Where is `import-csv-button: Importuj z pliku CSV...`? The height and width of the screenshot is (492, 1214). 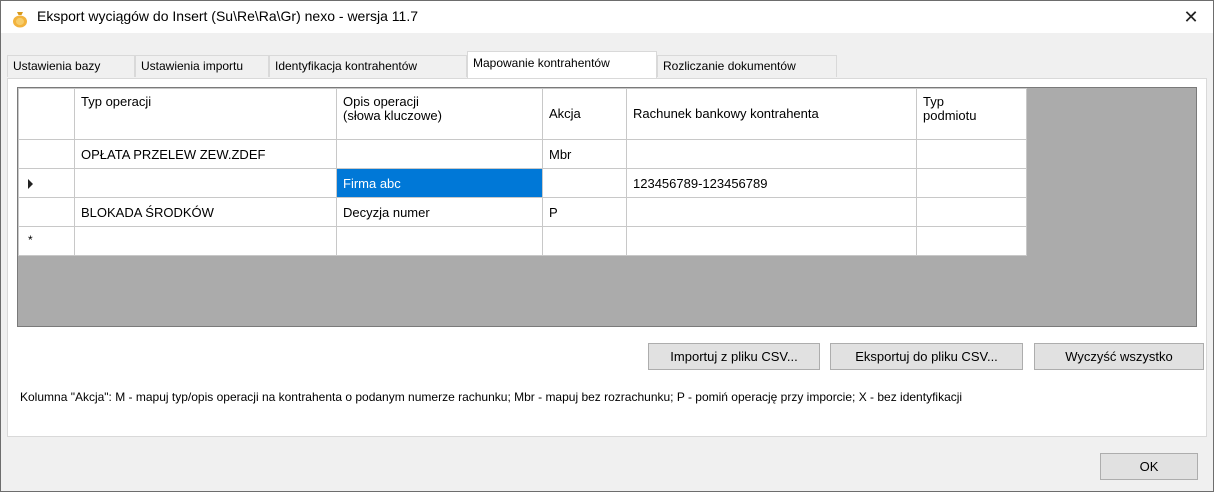 import-csv-button: Importuj z pliku CSV... is located at coordinates (734, 356).